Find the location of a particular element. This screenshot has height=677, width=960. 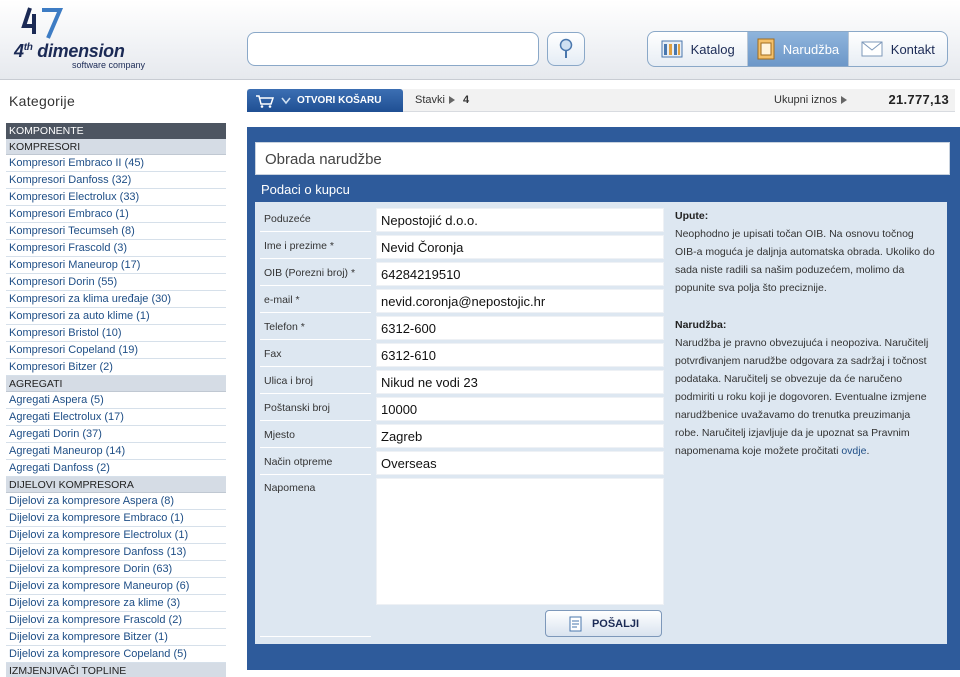

category-link: Kompresori Copeland (19) is located at coordinates (116, 350).